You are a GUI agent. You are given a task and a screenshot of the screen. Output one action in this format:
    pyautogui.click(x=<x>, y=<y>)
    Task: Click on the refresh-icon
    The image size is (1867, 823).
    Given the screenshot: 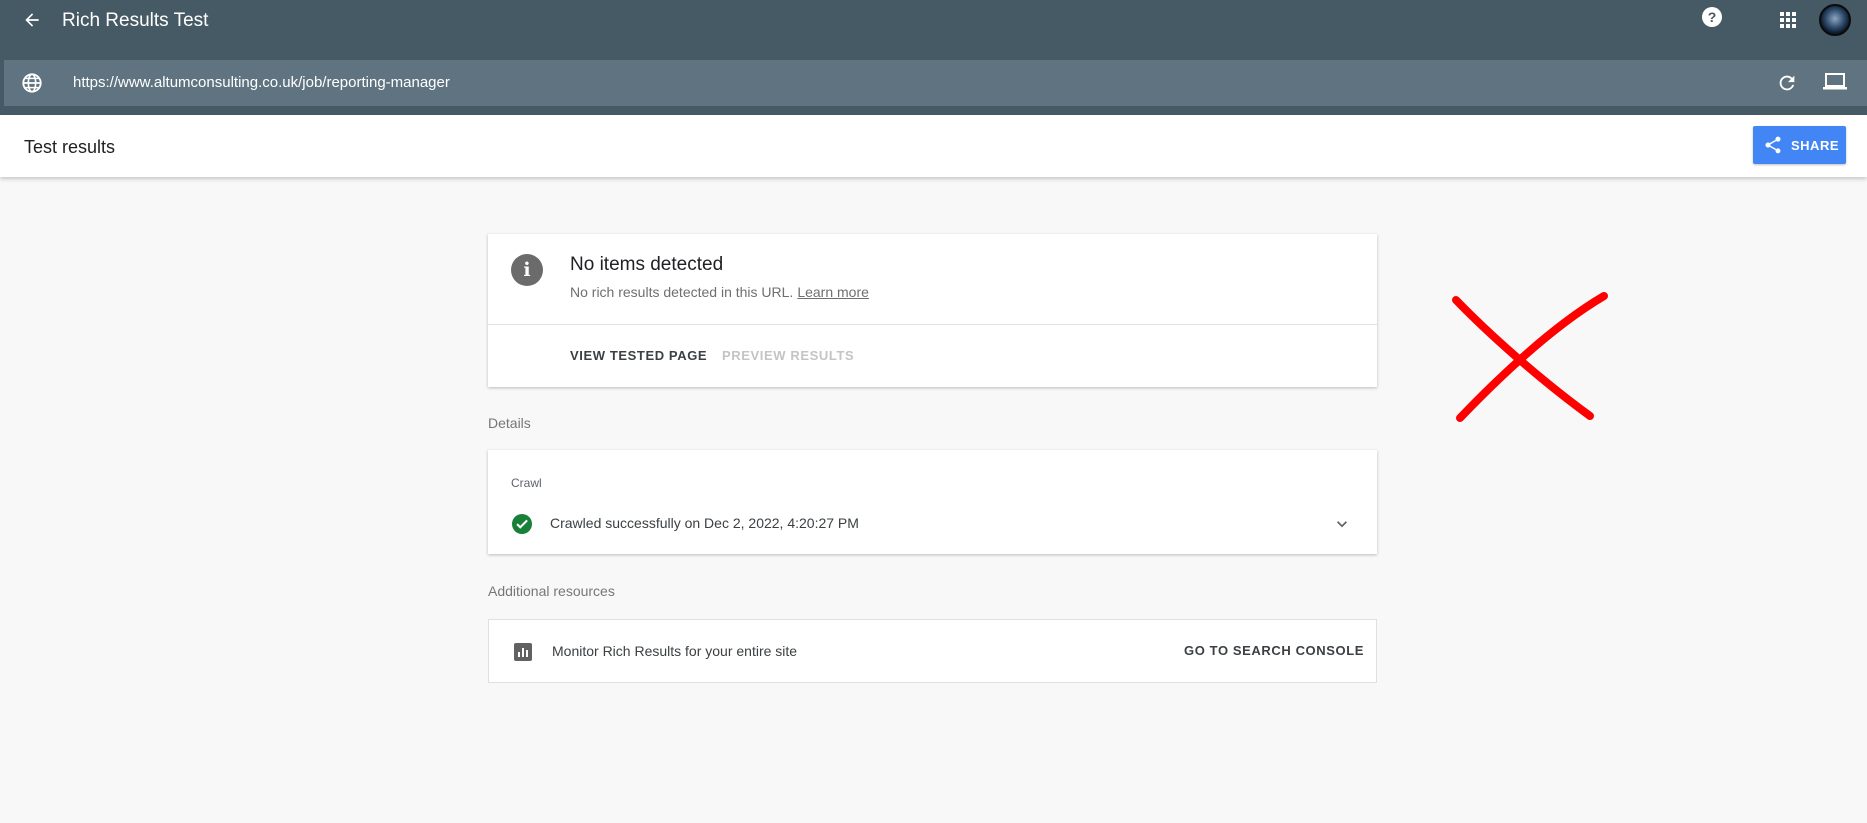 What is the action you would take?
    pyautogui.click(x=1787, y=83)
    